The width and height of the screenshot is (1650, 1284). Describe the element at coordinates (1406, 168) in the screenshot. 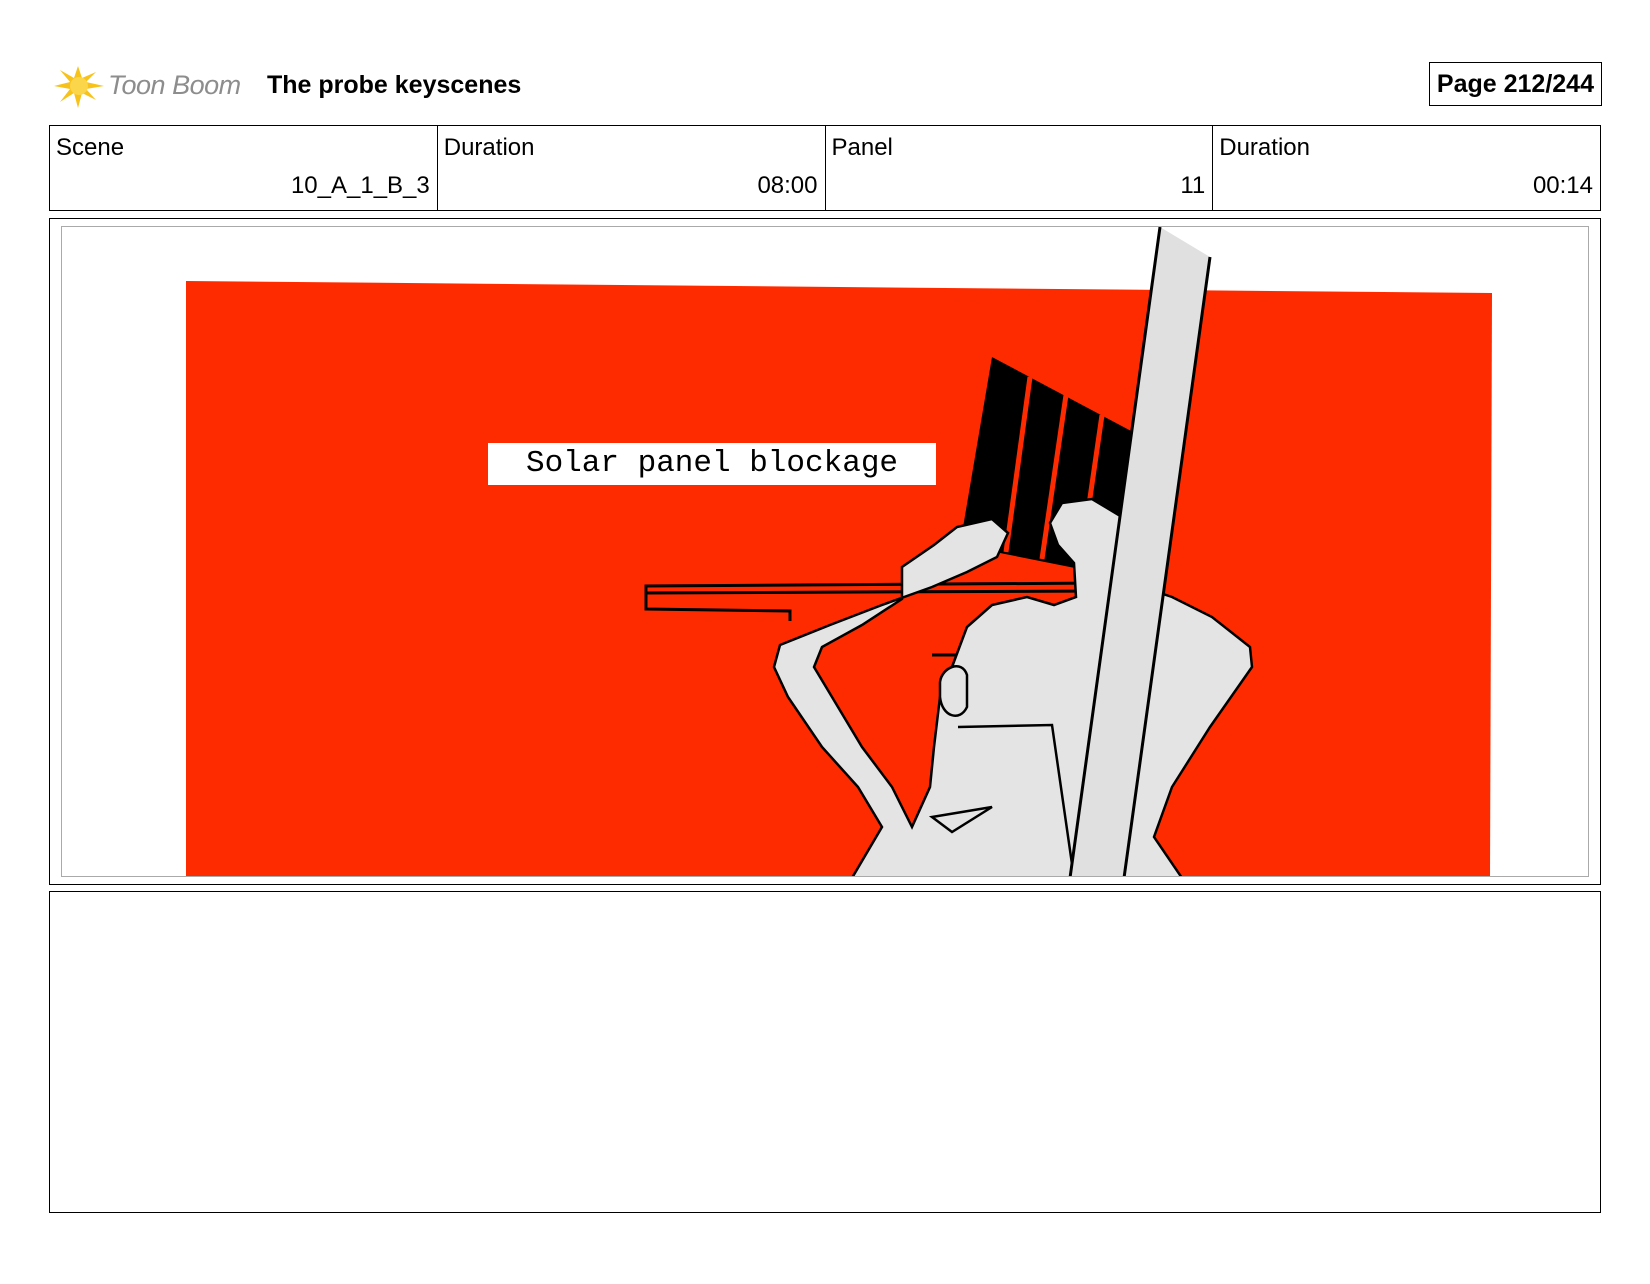

I see `panel-duration-cell: Duration 00:14` at that location.